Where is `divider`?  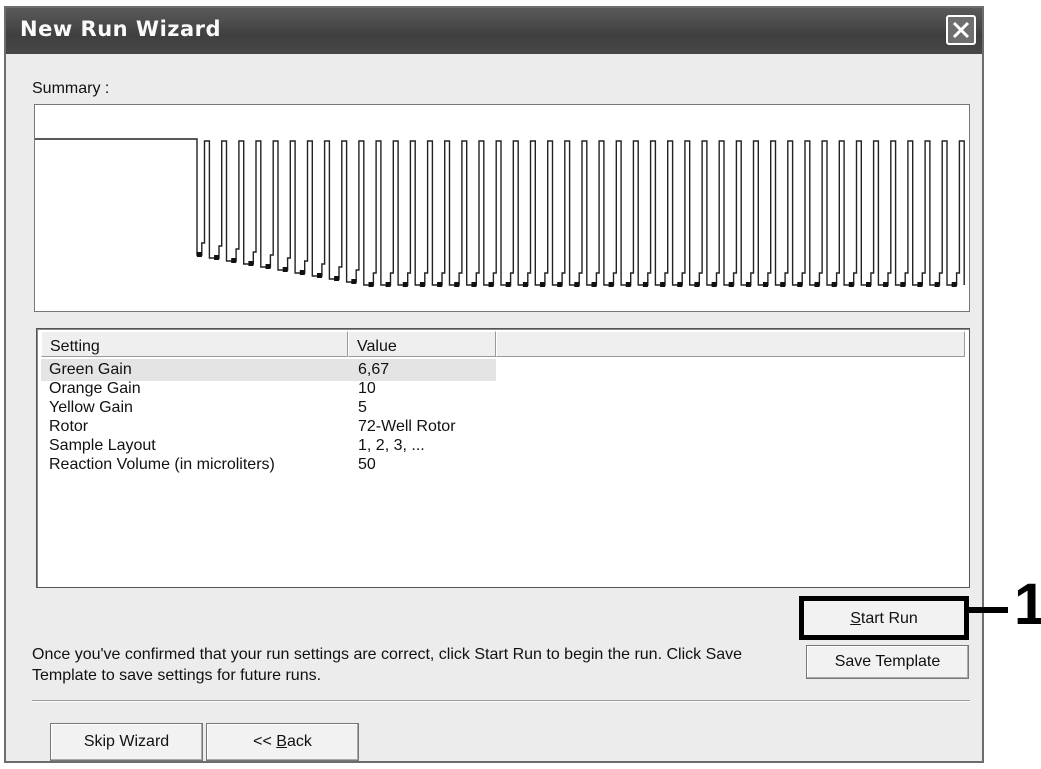 divider is located at coordinates (501, 701).